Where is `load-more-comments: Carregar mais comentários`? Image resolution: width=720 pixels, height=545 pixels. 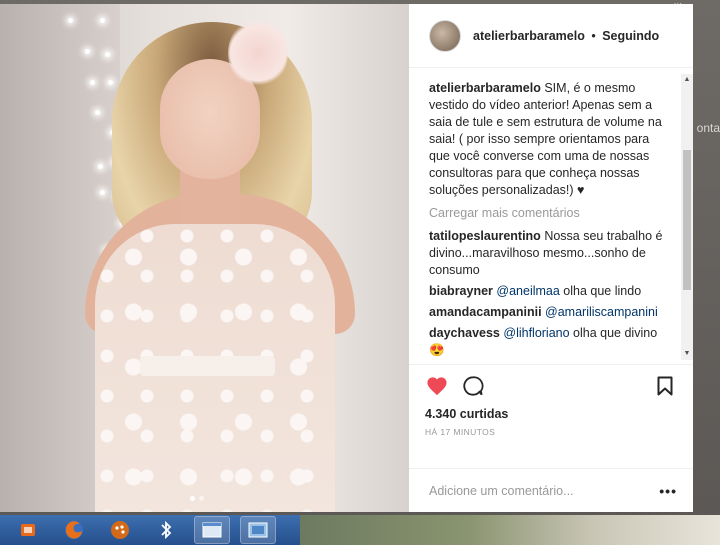 load-more-comments: Carregar mais comentários is located at coordinates (551, 213).